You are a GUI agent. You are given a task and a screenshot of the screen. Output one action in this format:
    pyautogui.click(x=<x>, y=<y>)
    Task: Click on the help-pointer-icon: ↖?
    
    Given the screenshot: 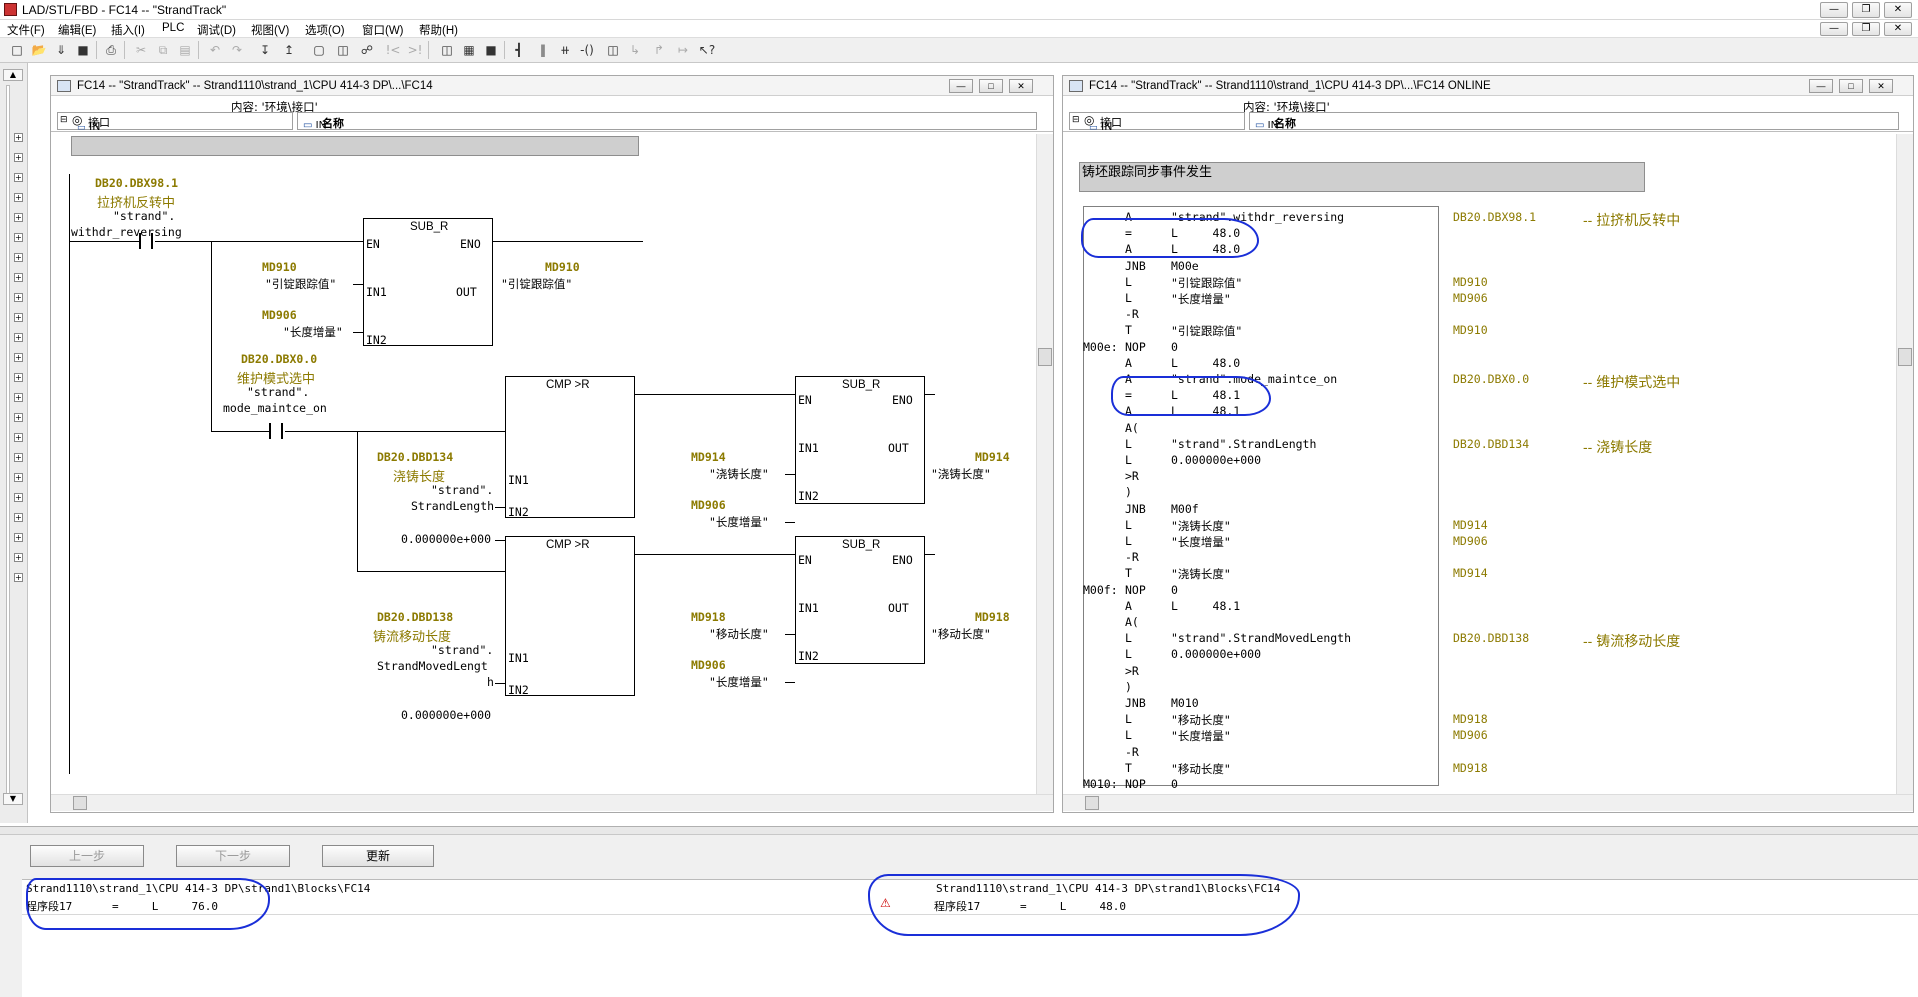 What is the action you would take?
    pyautogui.click(x=707, y=50)
    